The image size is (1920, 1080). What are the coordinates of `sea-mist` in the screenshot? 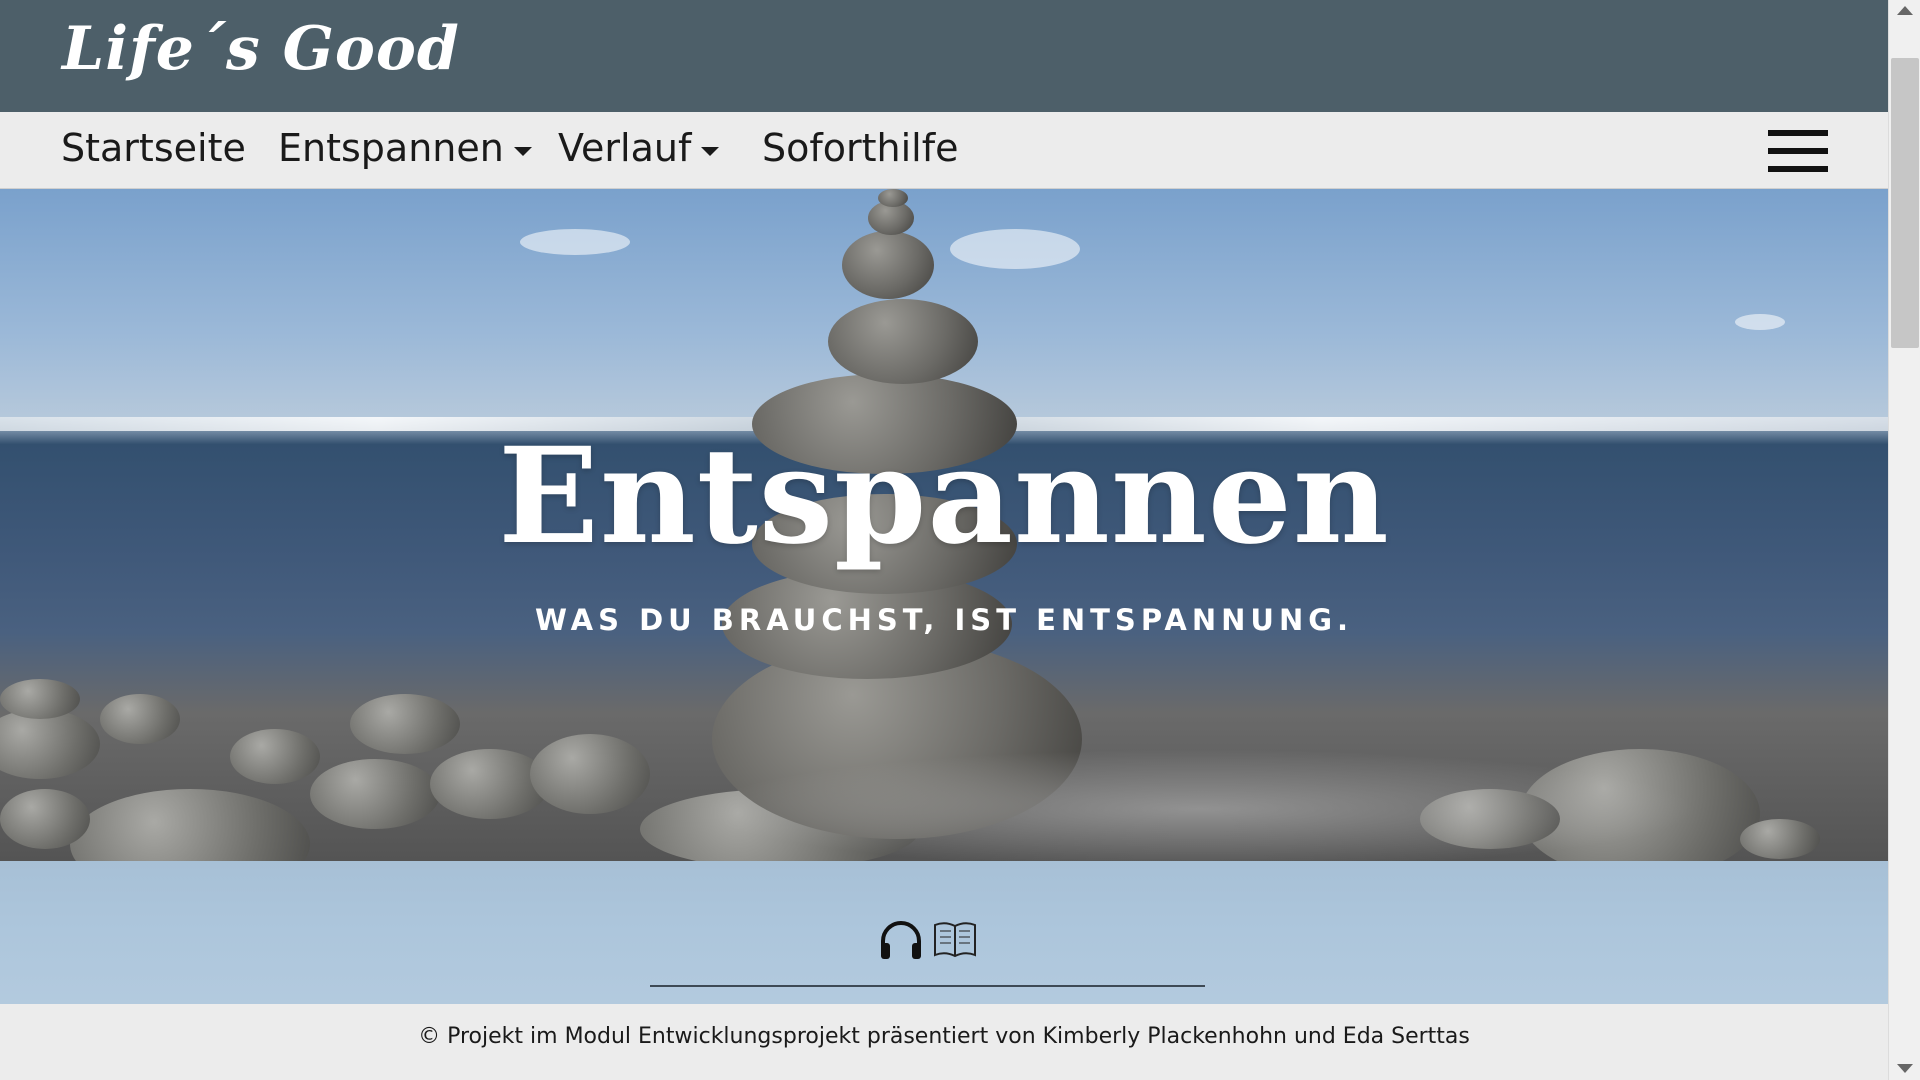 It's located at (1200, 805).